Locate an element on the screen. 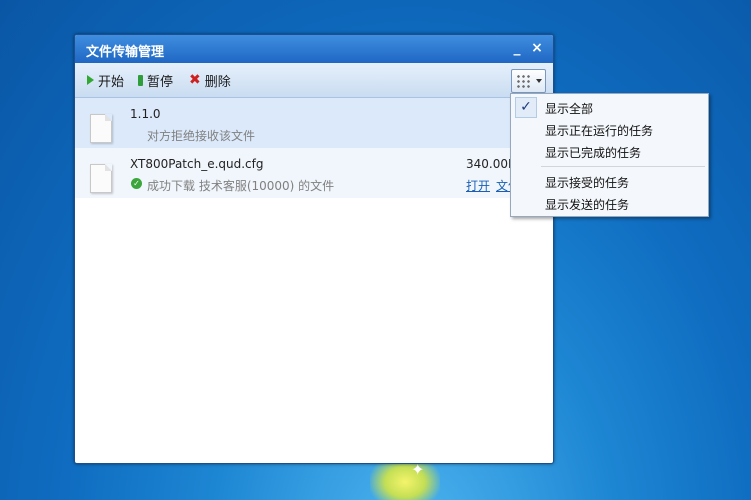  menu-divider is located at coordinates (623, 166).